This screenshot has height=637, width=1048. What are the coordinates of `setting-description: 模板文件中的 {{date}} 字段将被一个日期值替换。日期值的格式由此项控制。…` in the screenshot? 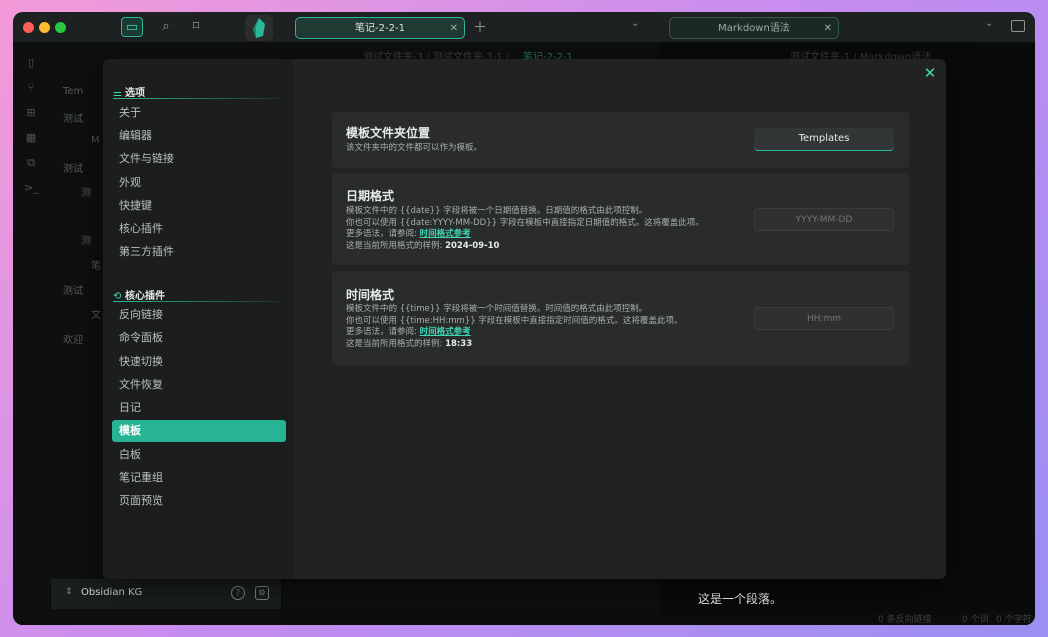 It's located at (525, 228).